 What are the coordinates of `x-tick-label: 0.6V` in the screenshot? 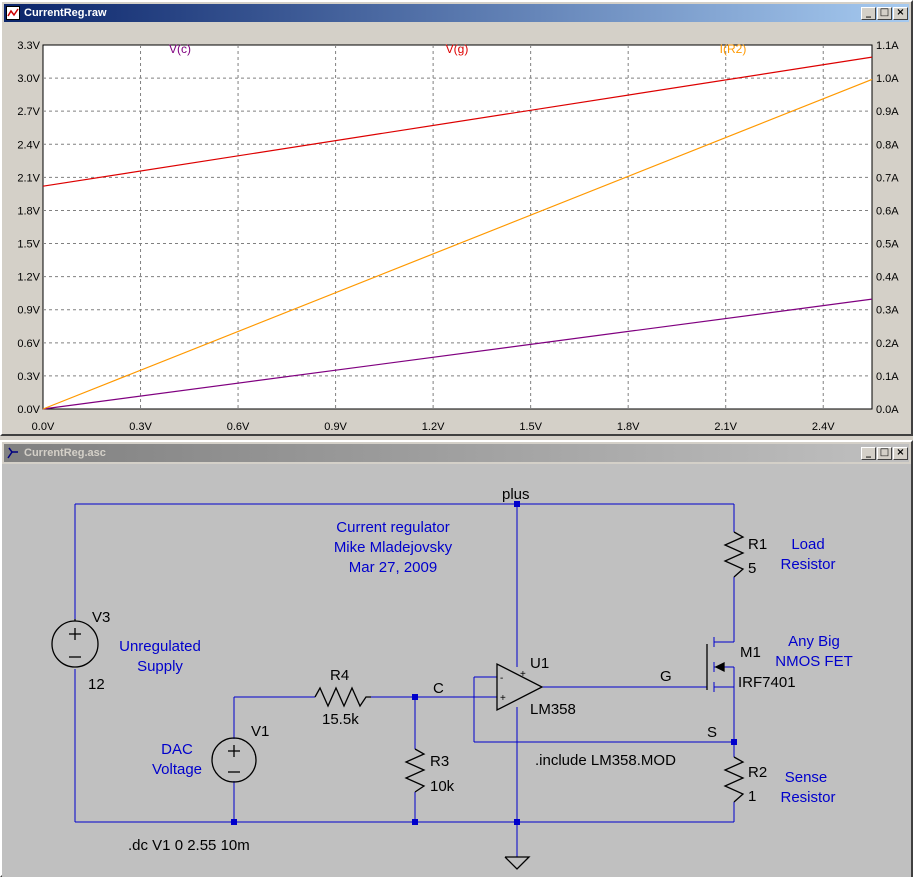 It's located at (238, 427).